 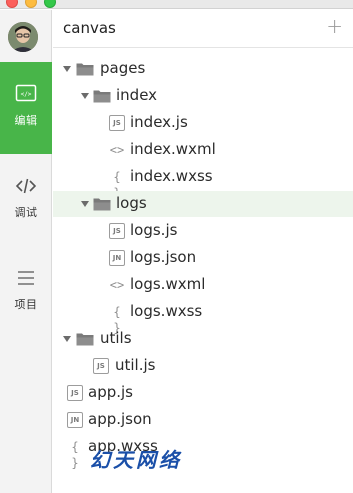 What do you see at coordinates (120, 419) in the screenshot?
I see `tree-label: app.json` at bounding box center [120, 419].